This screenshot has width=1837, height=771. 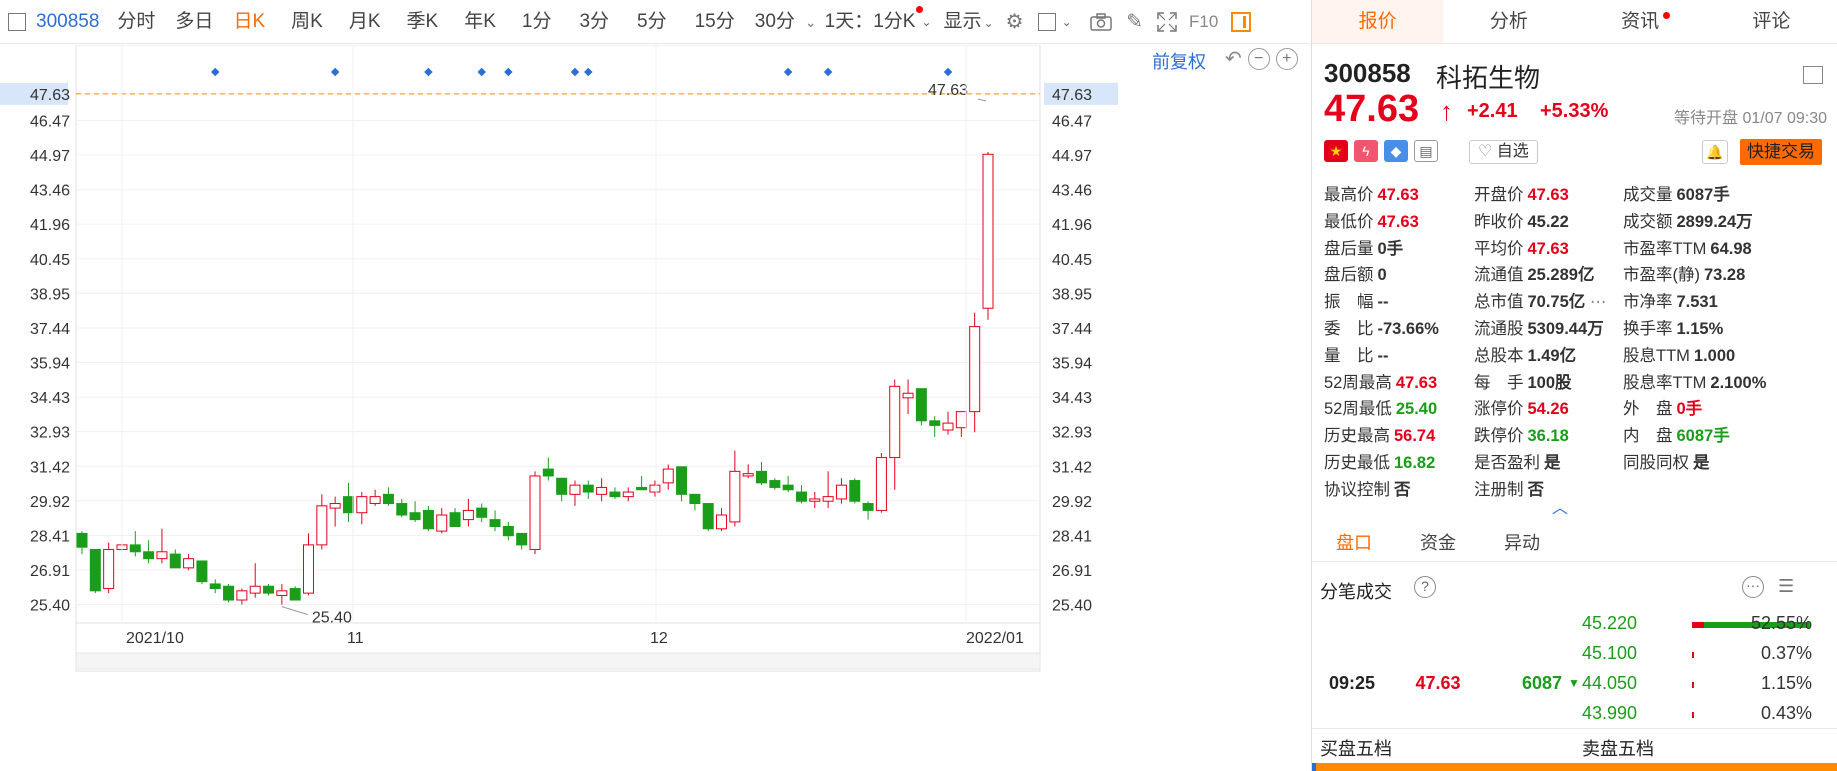 I want to click on tab-year-k: 年K, so click(x=480, y=22).